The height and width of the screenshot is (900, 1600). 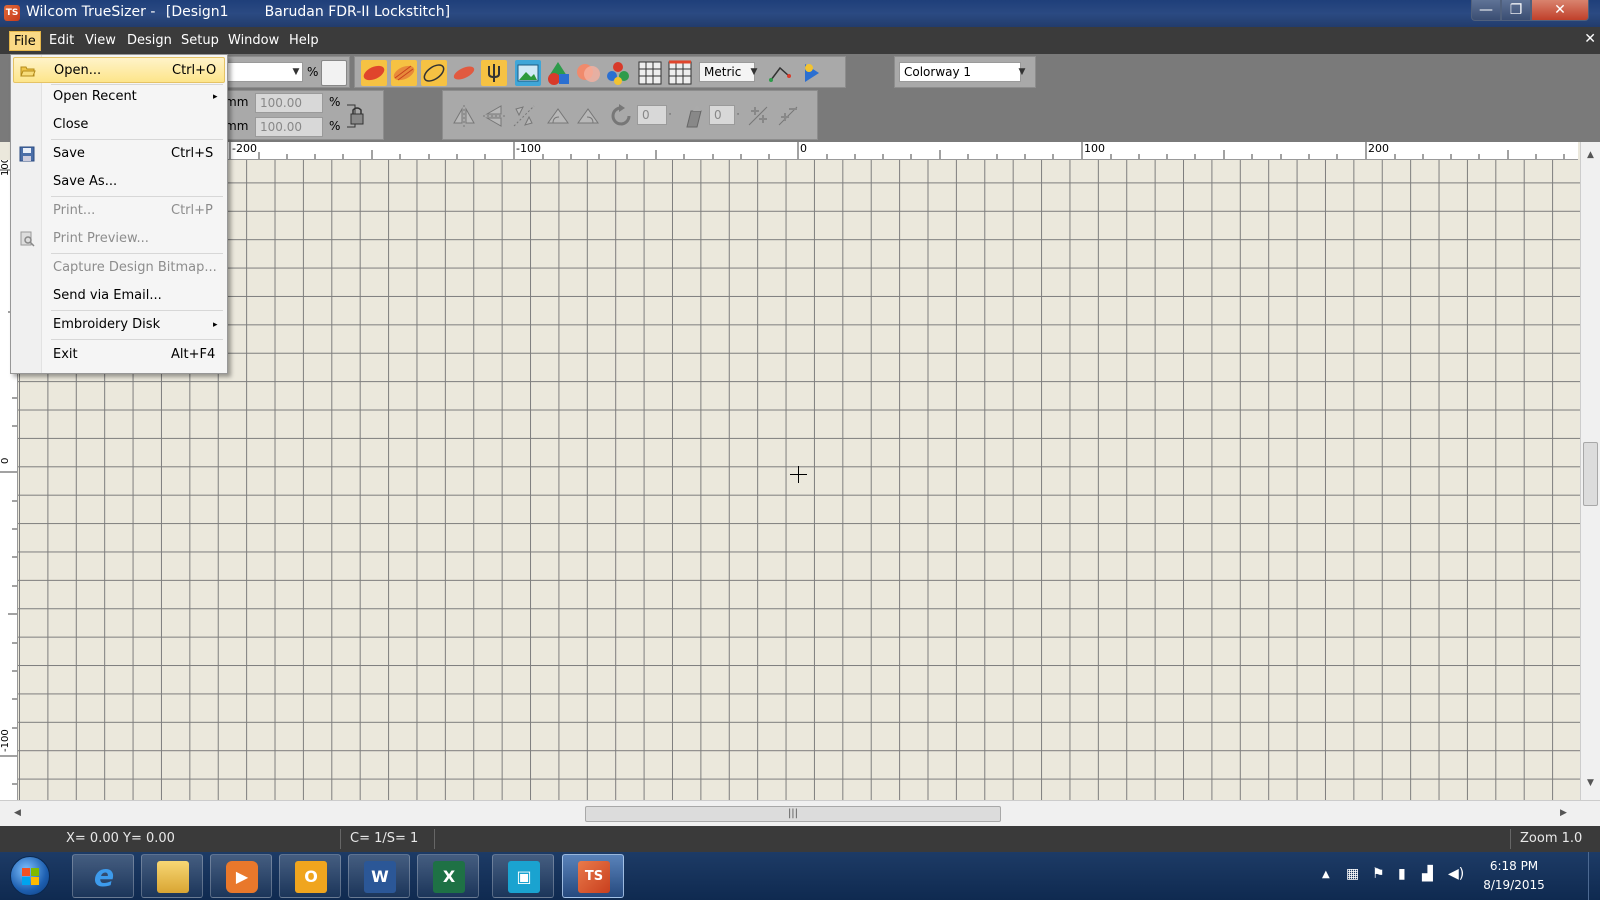 What do you see at coordinates (1516, 10) in the screenshot?
I see `maximize-button: ❐` at bounding box center [1516, 10].